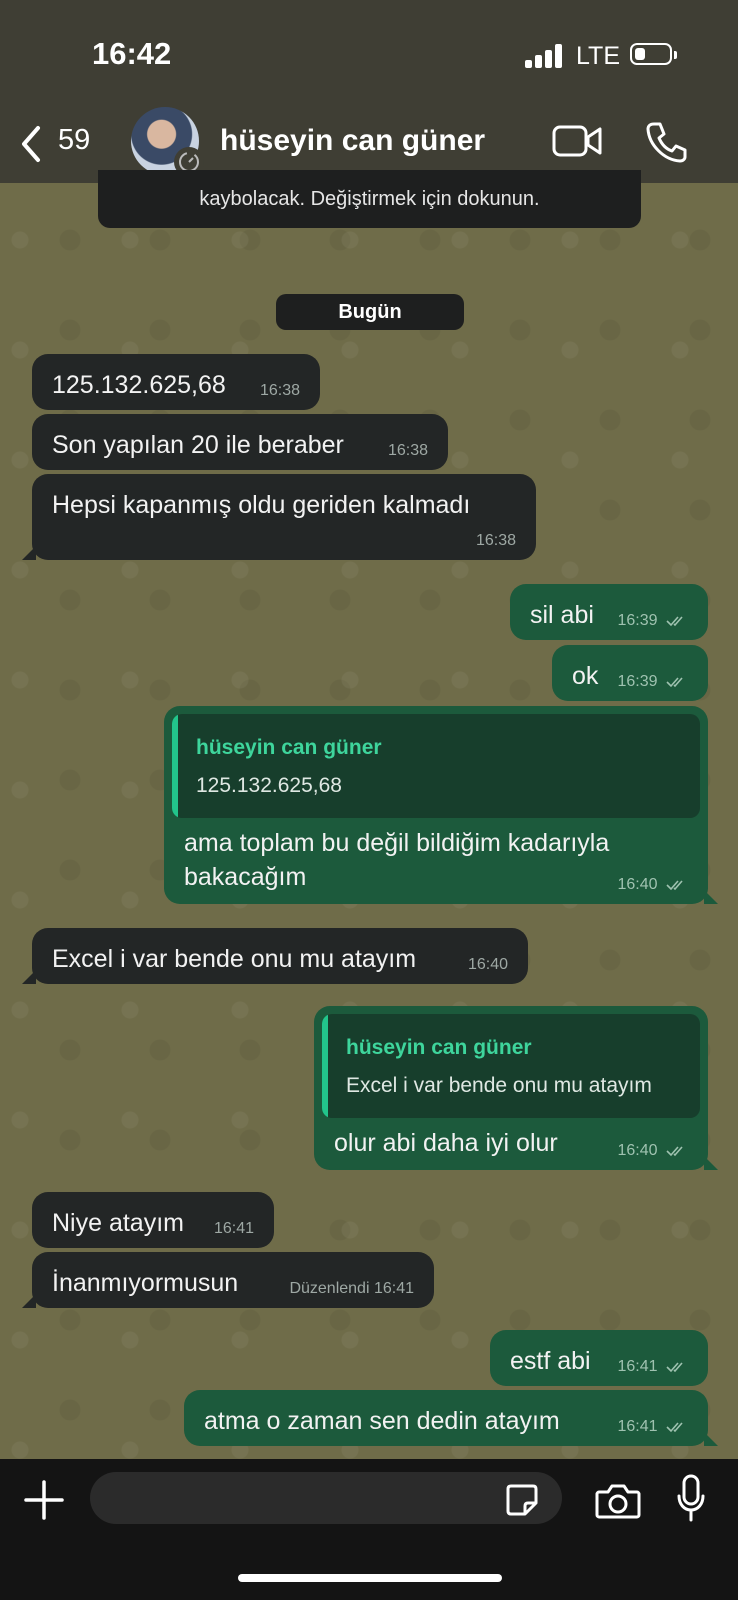  I want to click on message-text: olur abi daha iyi olur, so click(446, 1143).